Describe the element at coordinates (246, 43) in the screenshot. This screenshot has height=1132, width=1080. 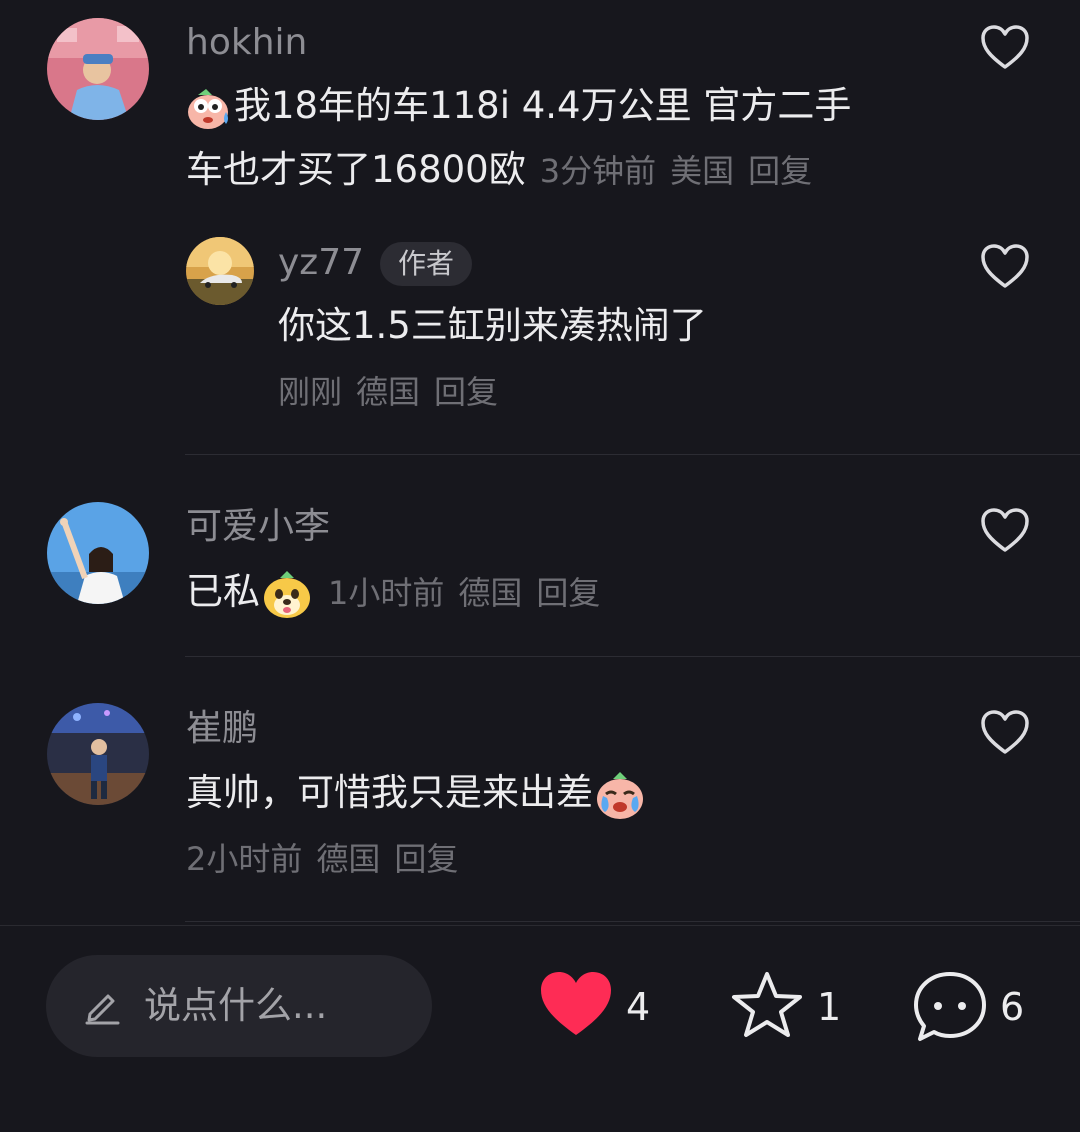
I see `comment-username: hokhin` at that location.